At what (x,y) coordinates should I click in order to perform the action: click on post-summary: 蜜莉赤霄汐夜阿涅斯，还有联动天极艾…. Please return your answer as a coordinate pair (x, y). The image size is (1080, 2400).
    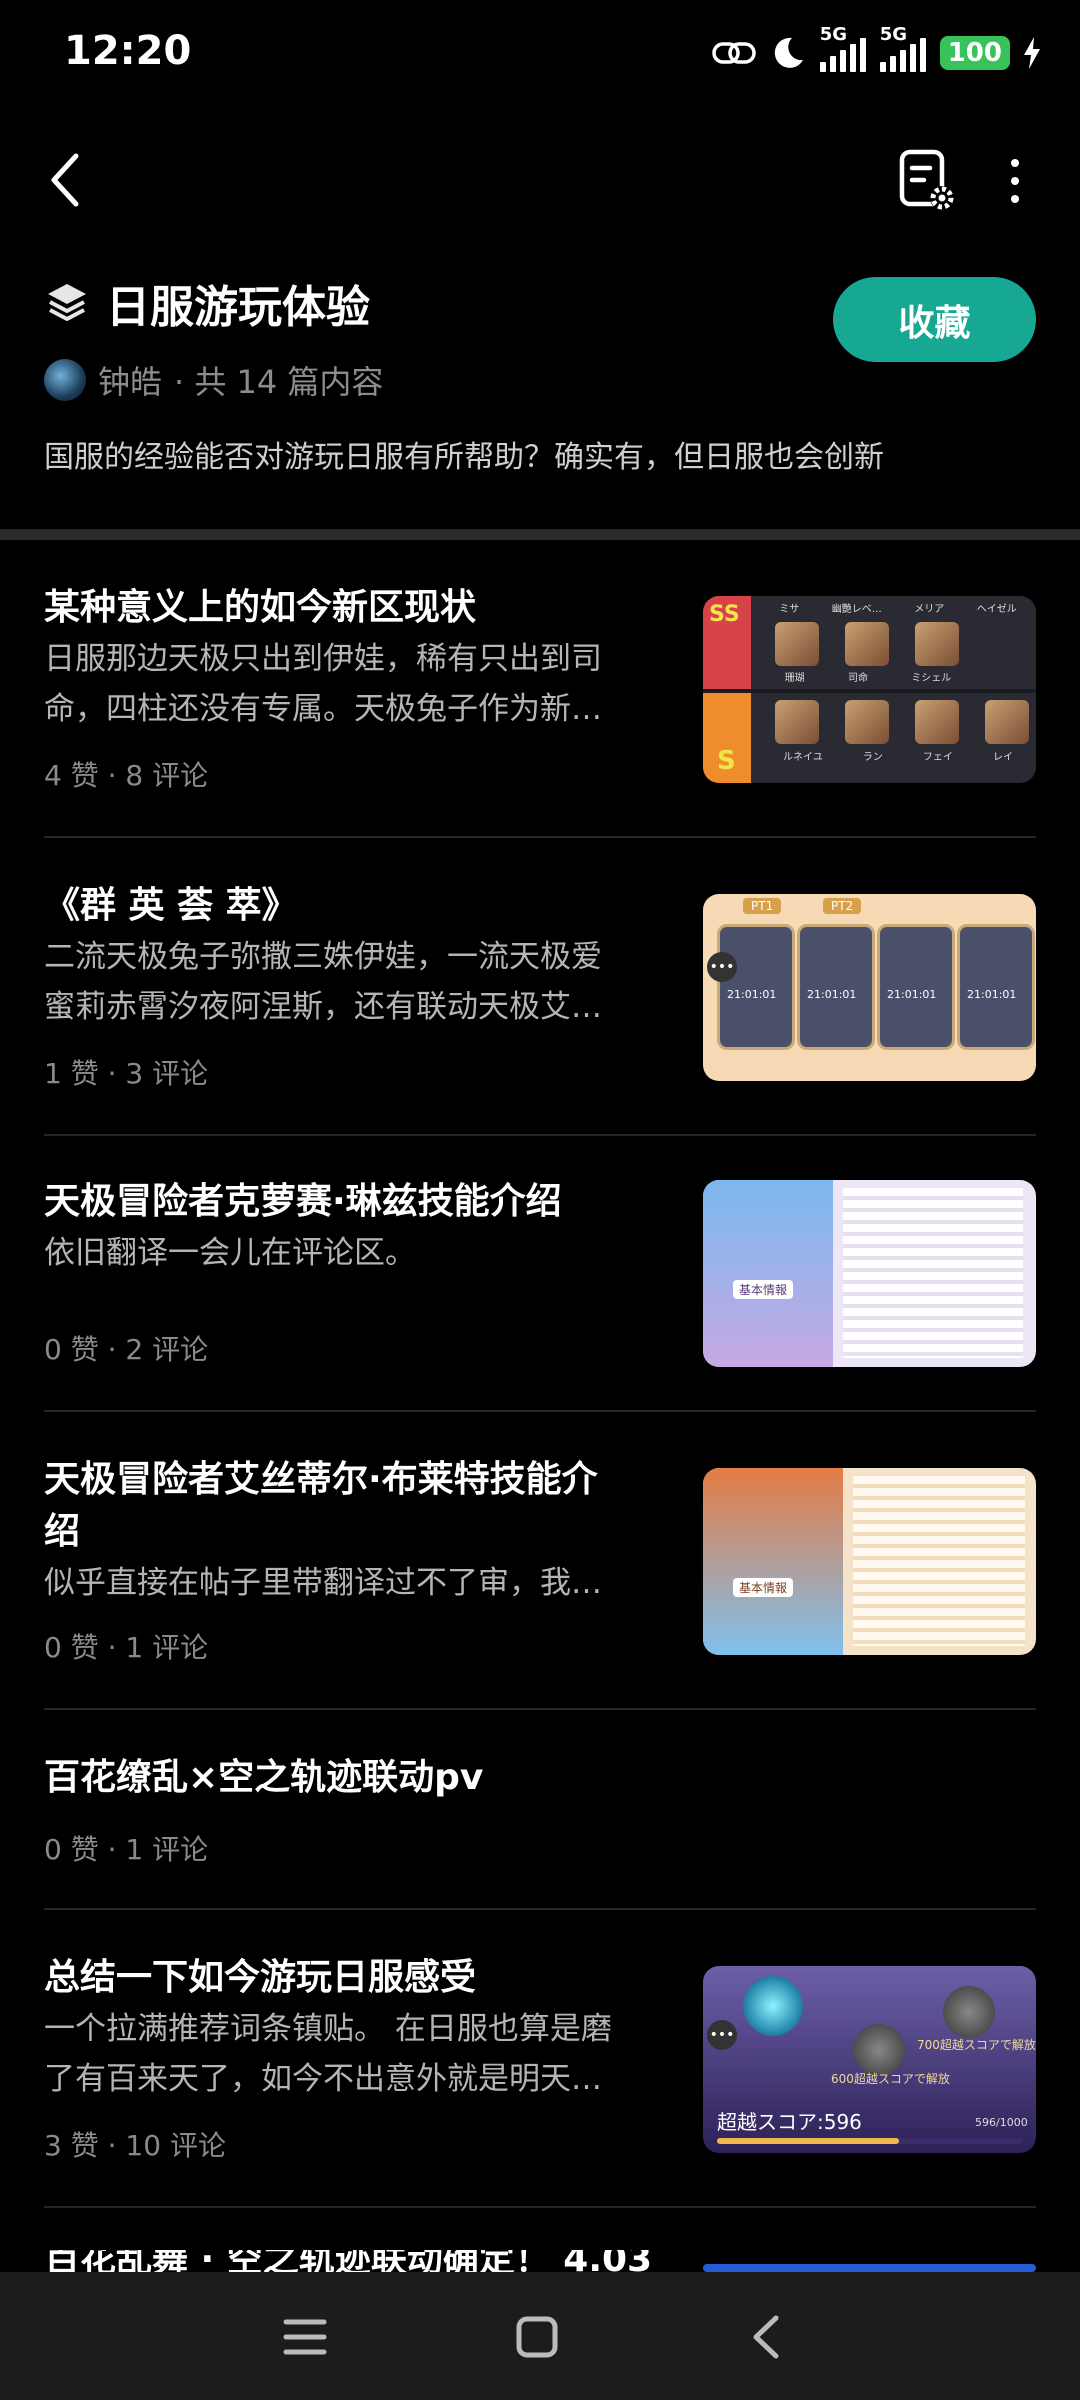
    Looking at the image, I should click on (323, 1007).